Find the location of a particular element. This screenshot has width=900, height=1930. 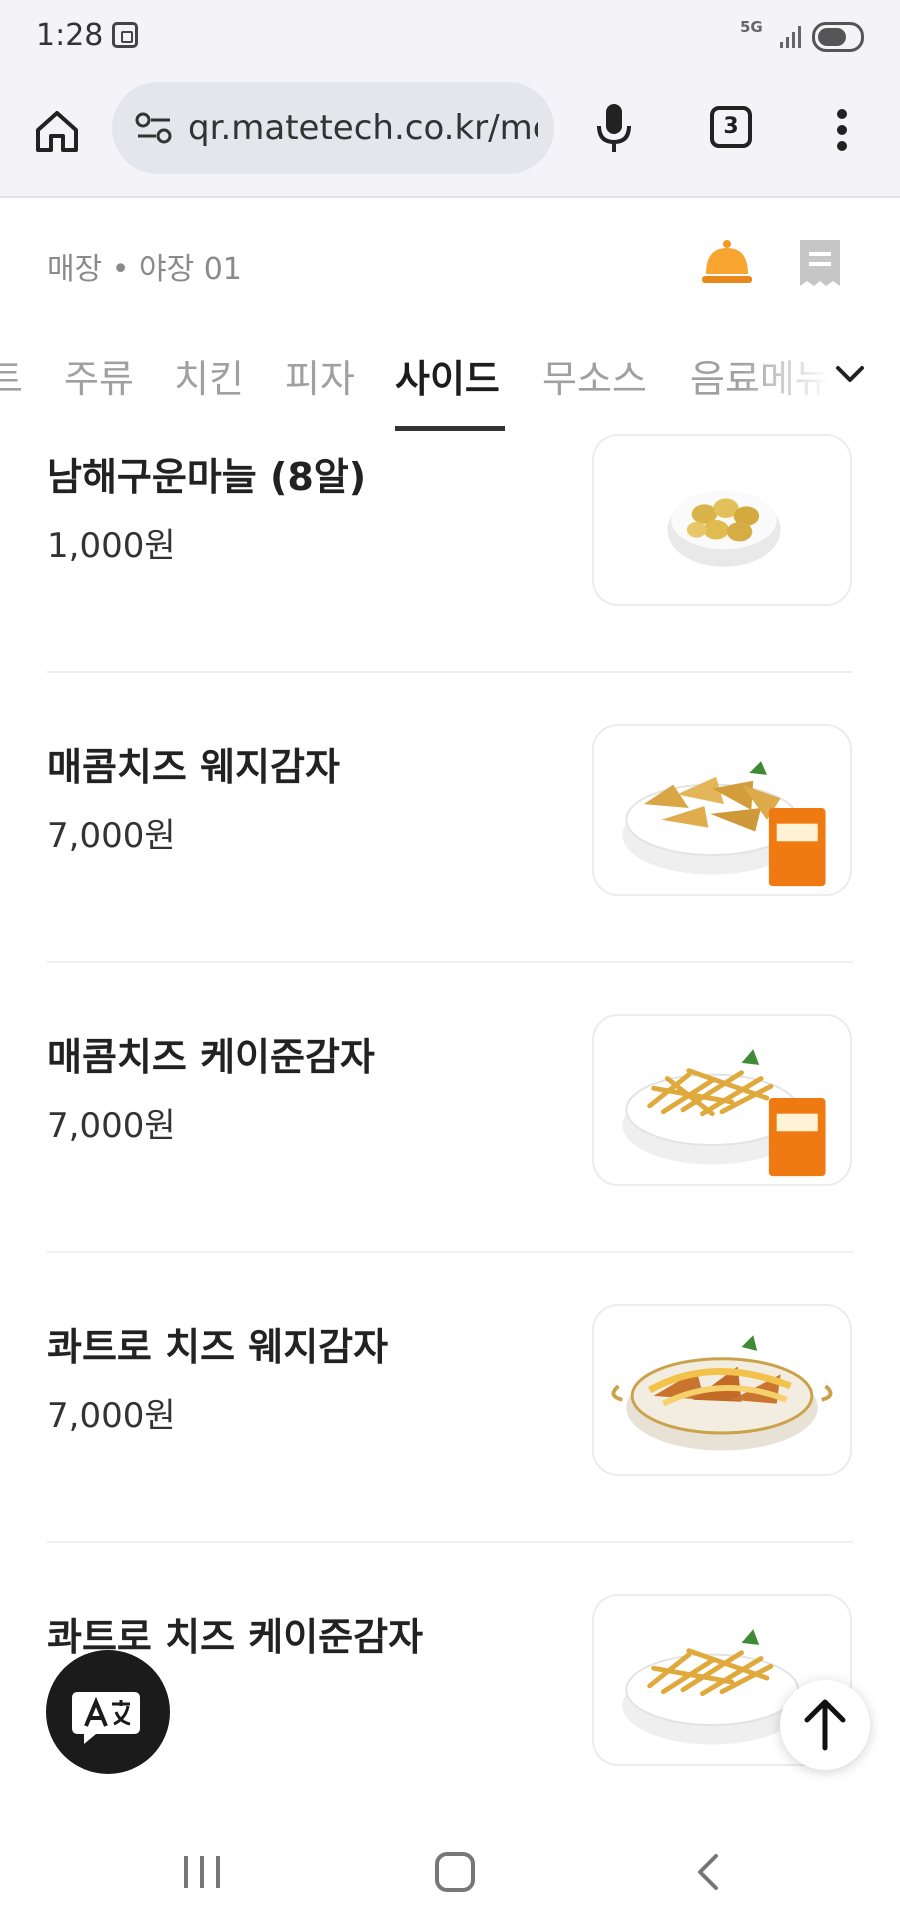

url-text: qr.matetech.co.kr/me is located at coordinates (363, 128).